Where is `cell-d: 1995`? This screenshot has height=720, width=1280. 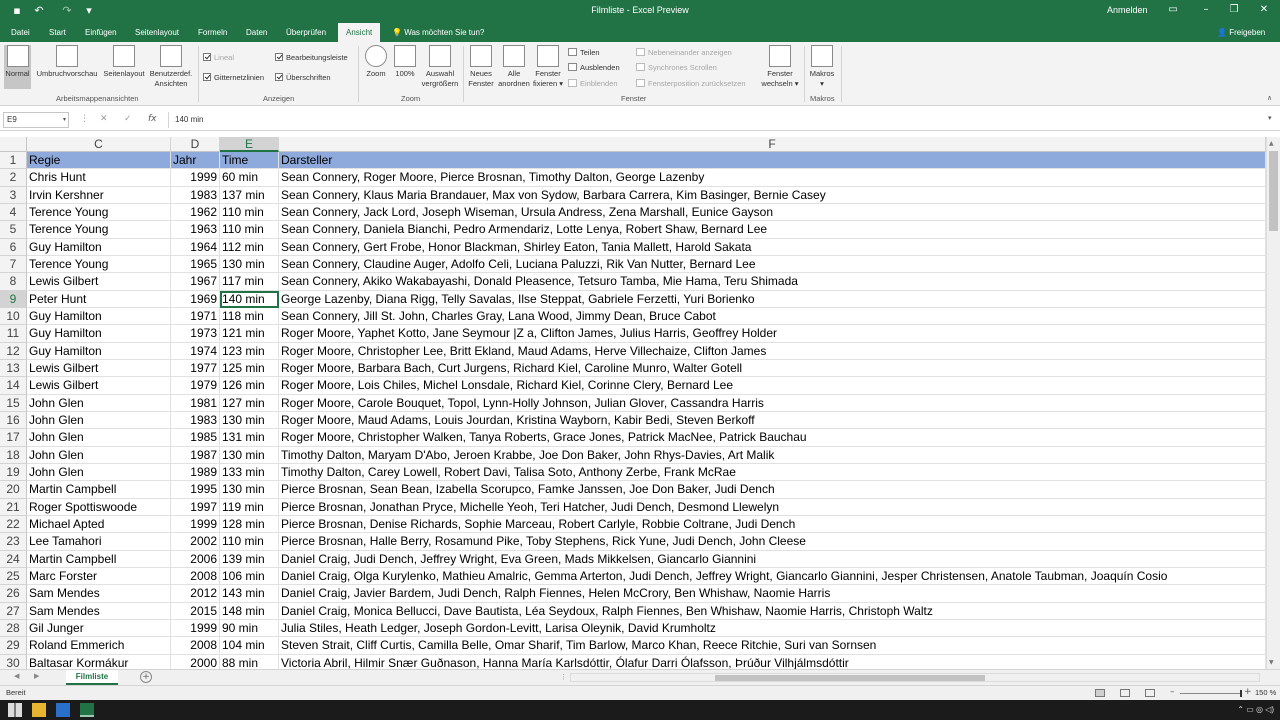 cell-d: 1995 is located at coordinates (195, 490).